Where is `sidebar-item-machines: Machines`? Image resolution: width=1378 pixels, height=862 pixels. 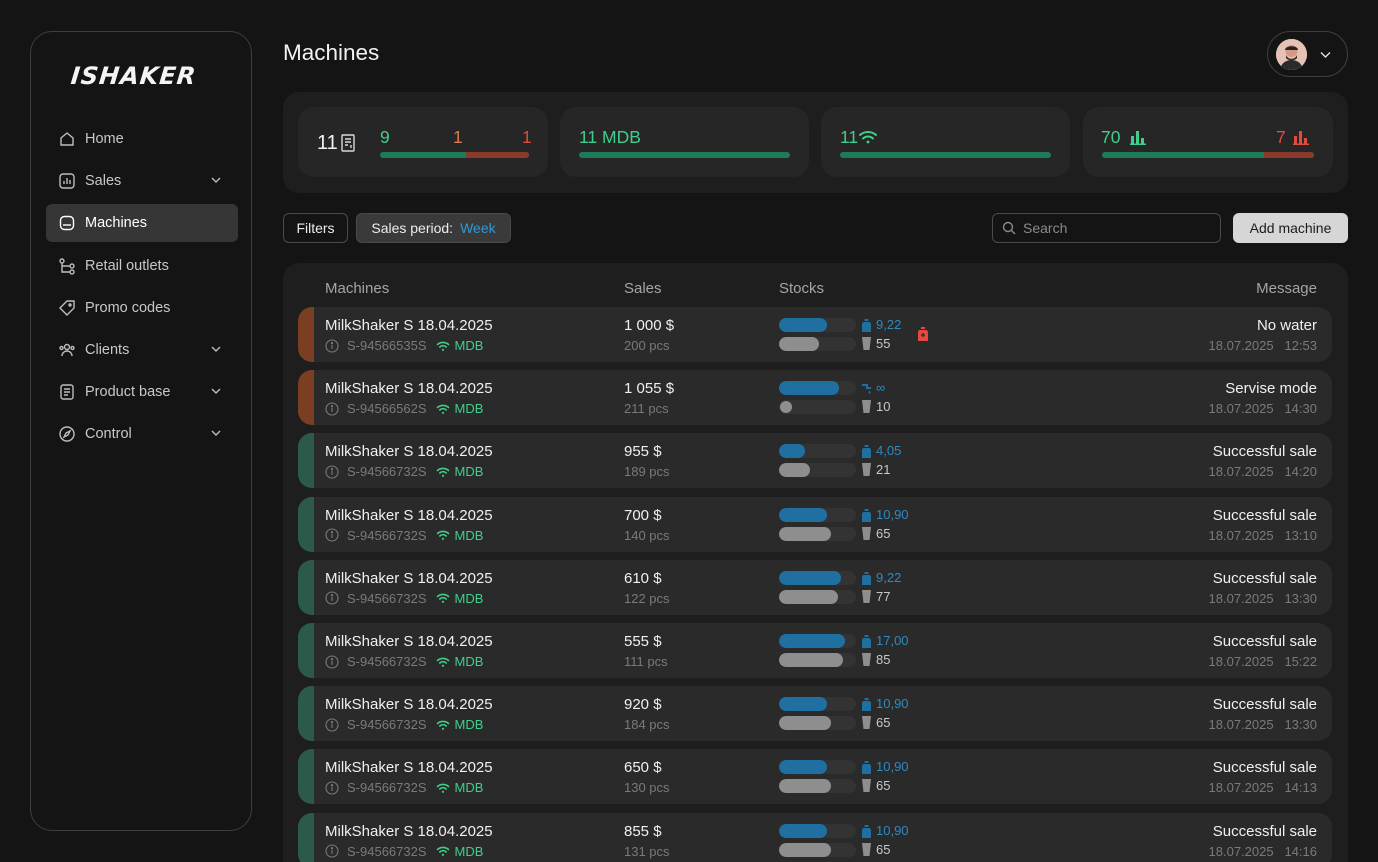 sidebar-item-machines: Machines is located at coordinates (142, 223).